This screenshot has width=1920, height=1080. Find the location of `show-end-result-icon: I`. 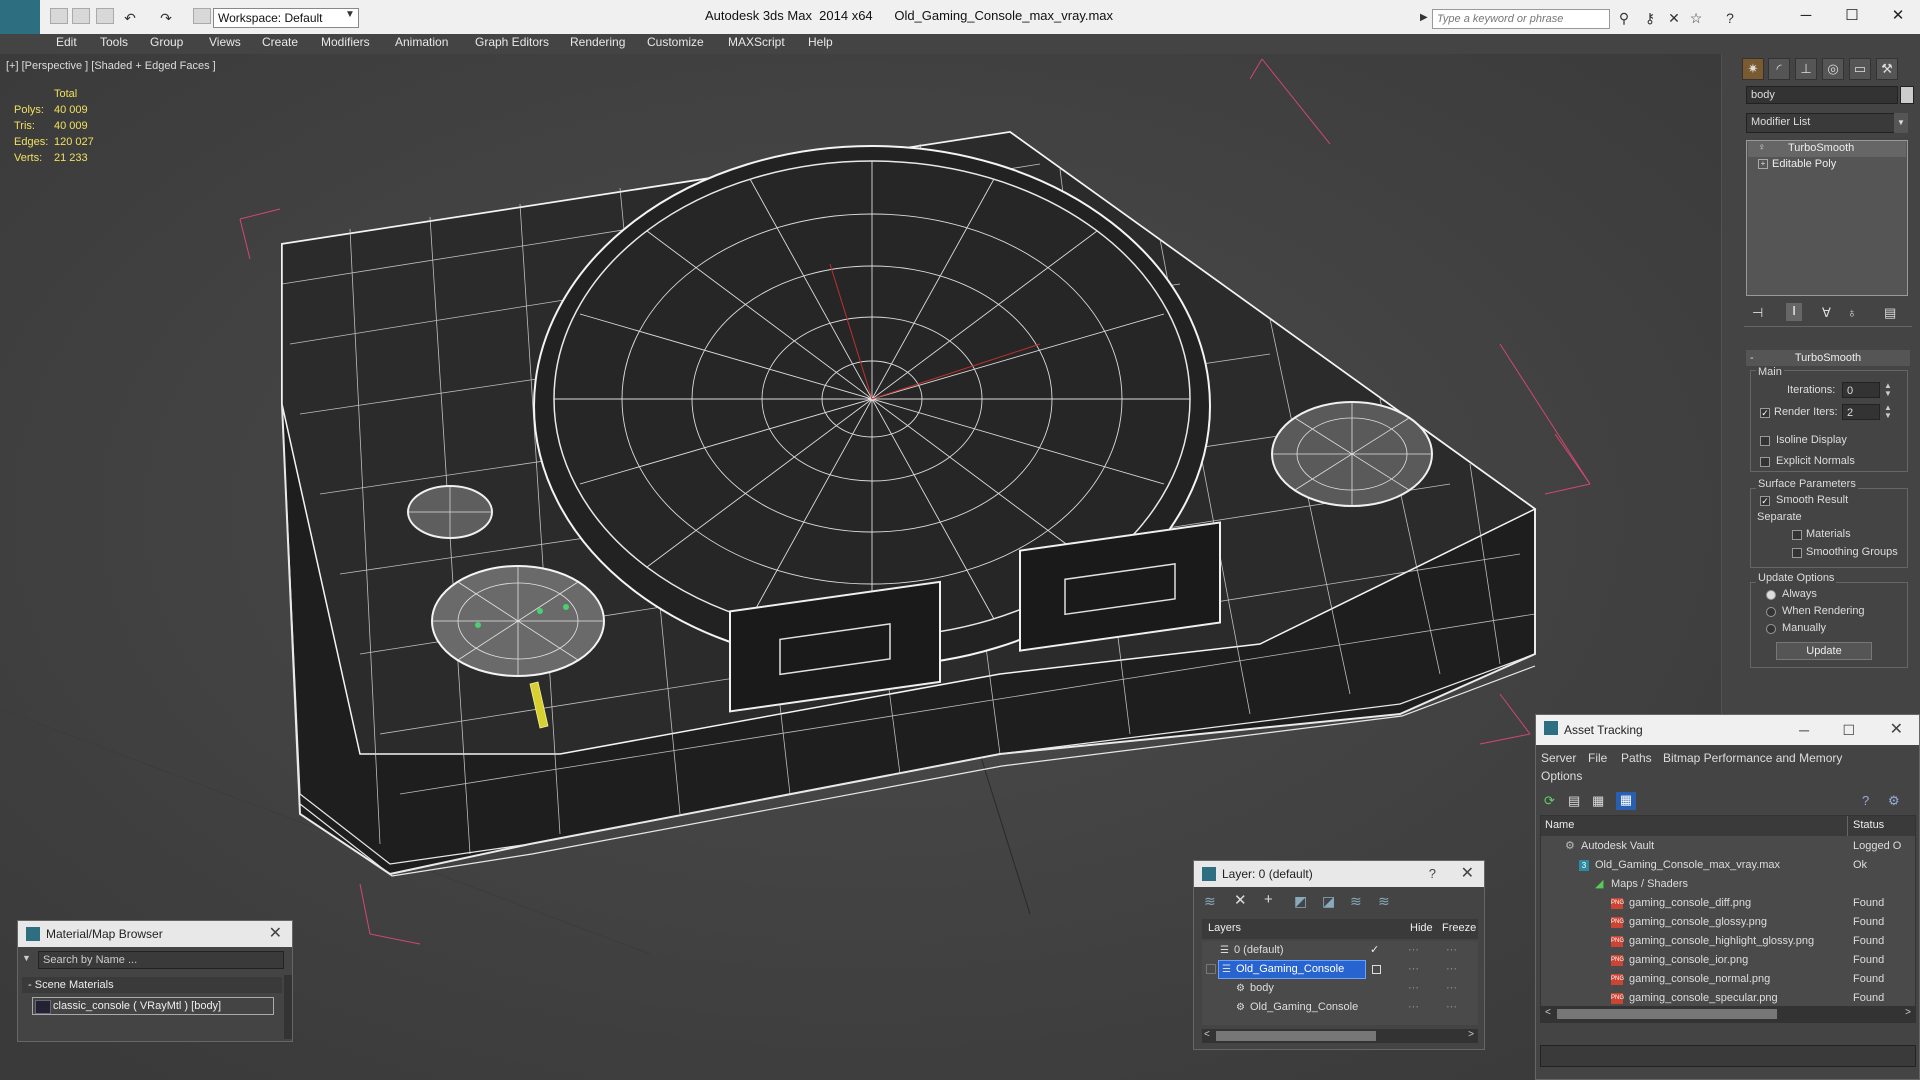

show-end-result-icon: I is located at coordinates (1794, 312).